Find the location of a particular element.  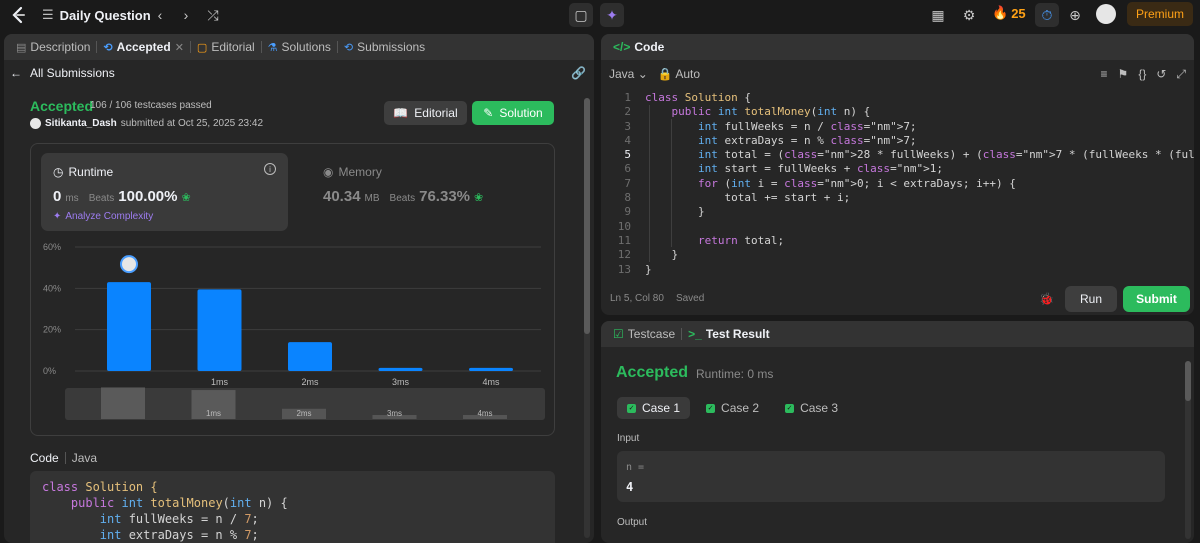

submission-status: Accepted is located at coordinates (62, 106).